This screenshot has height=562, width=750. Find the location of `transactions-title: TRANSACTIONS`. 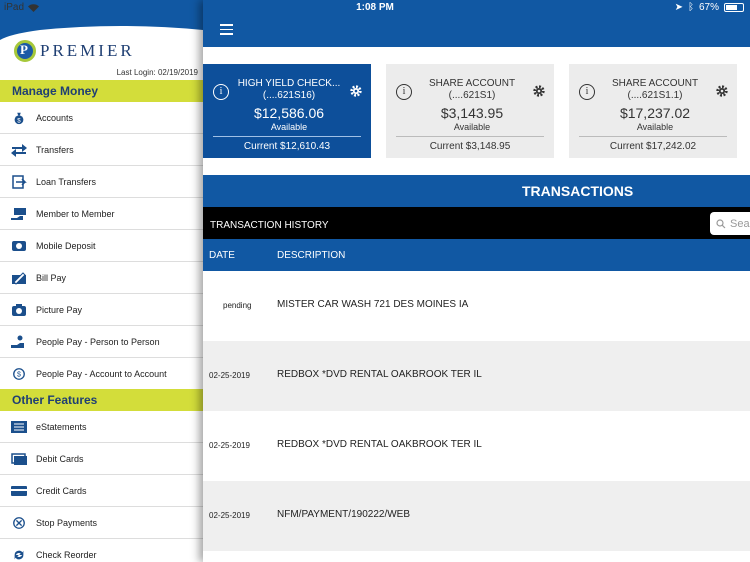

transactions-title: TRANSACTIONS is located at coordinates (578, 191).